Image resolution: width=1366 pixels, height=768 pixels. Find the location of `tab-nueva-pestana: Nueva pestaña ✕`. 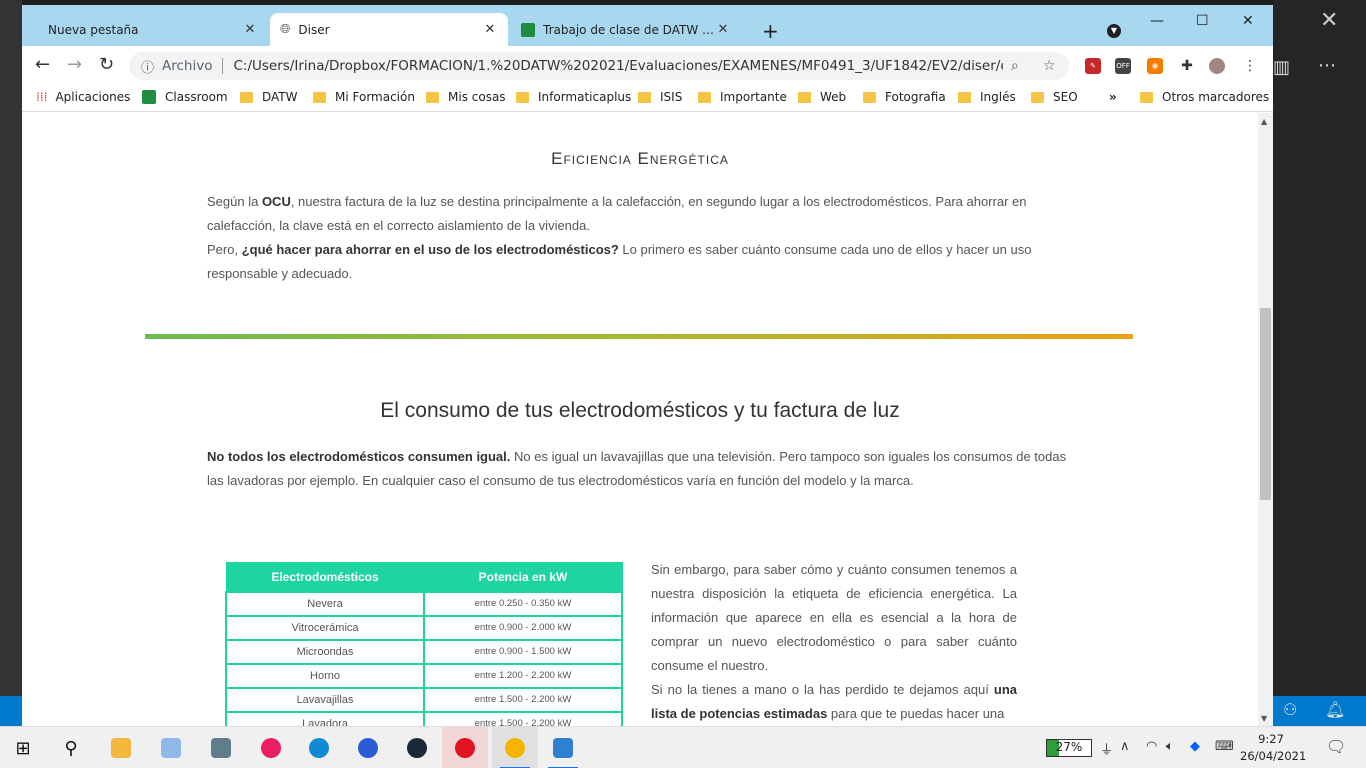

tab-nueva-pestana: Nueva pestaña ✕ is located at coordinates (149, 29).